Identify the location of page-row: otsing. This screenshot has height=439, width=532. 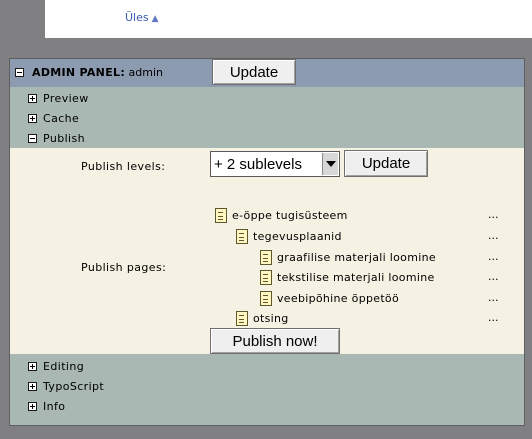
(262, 318).